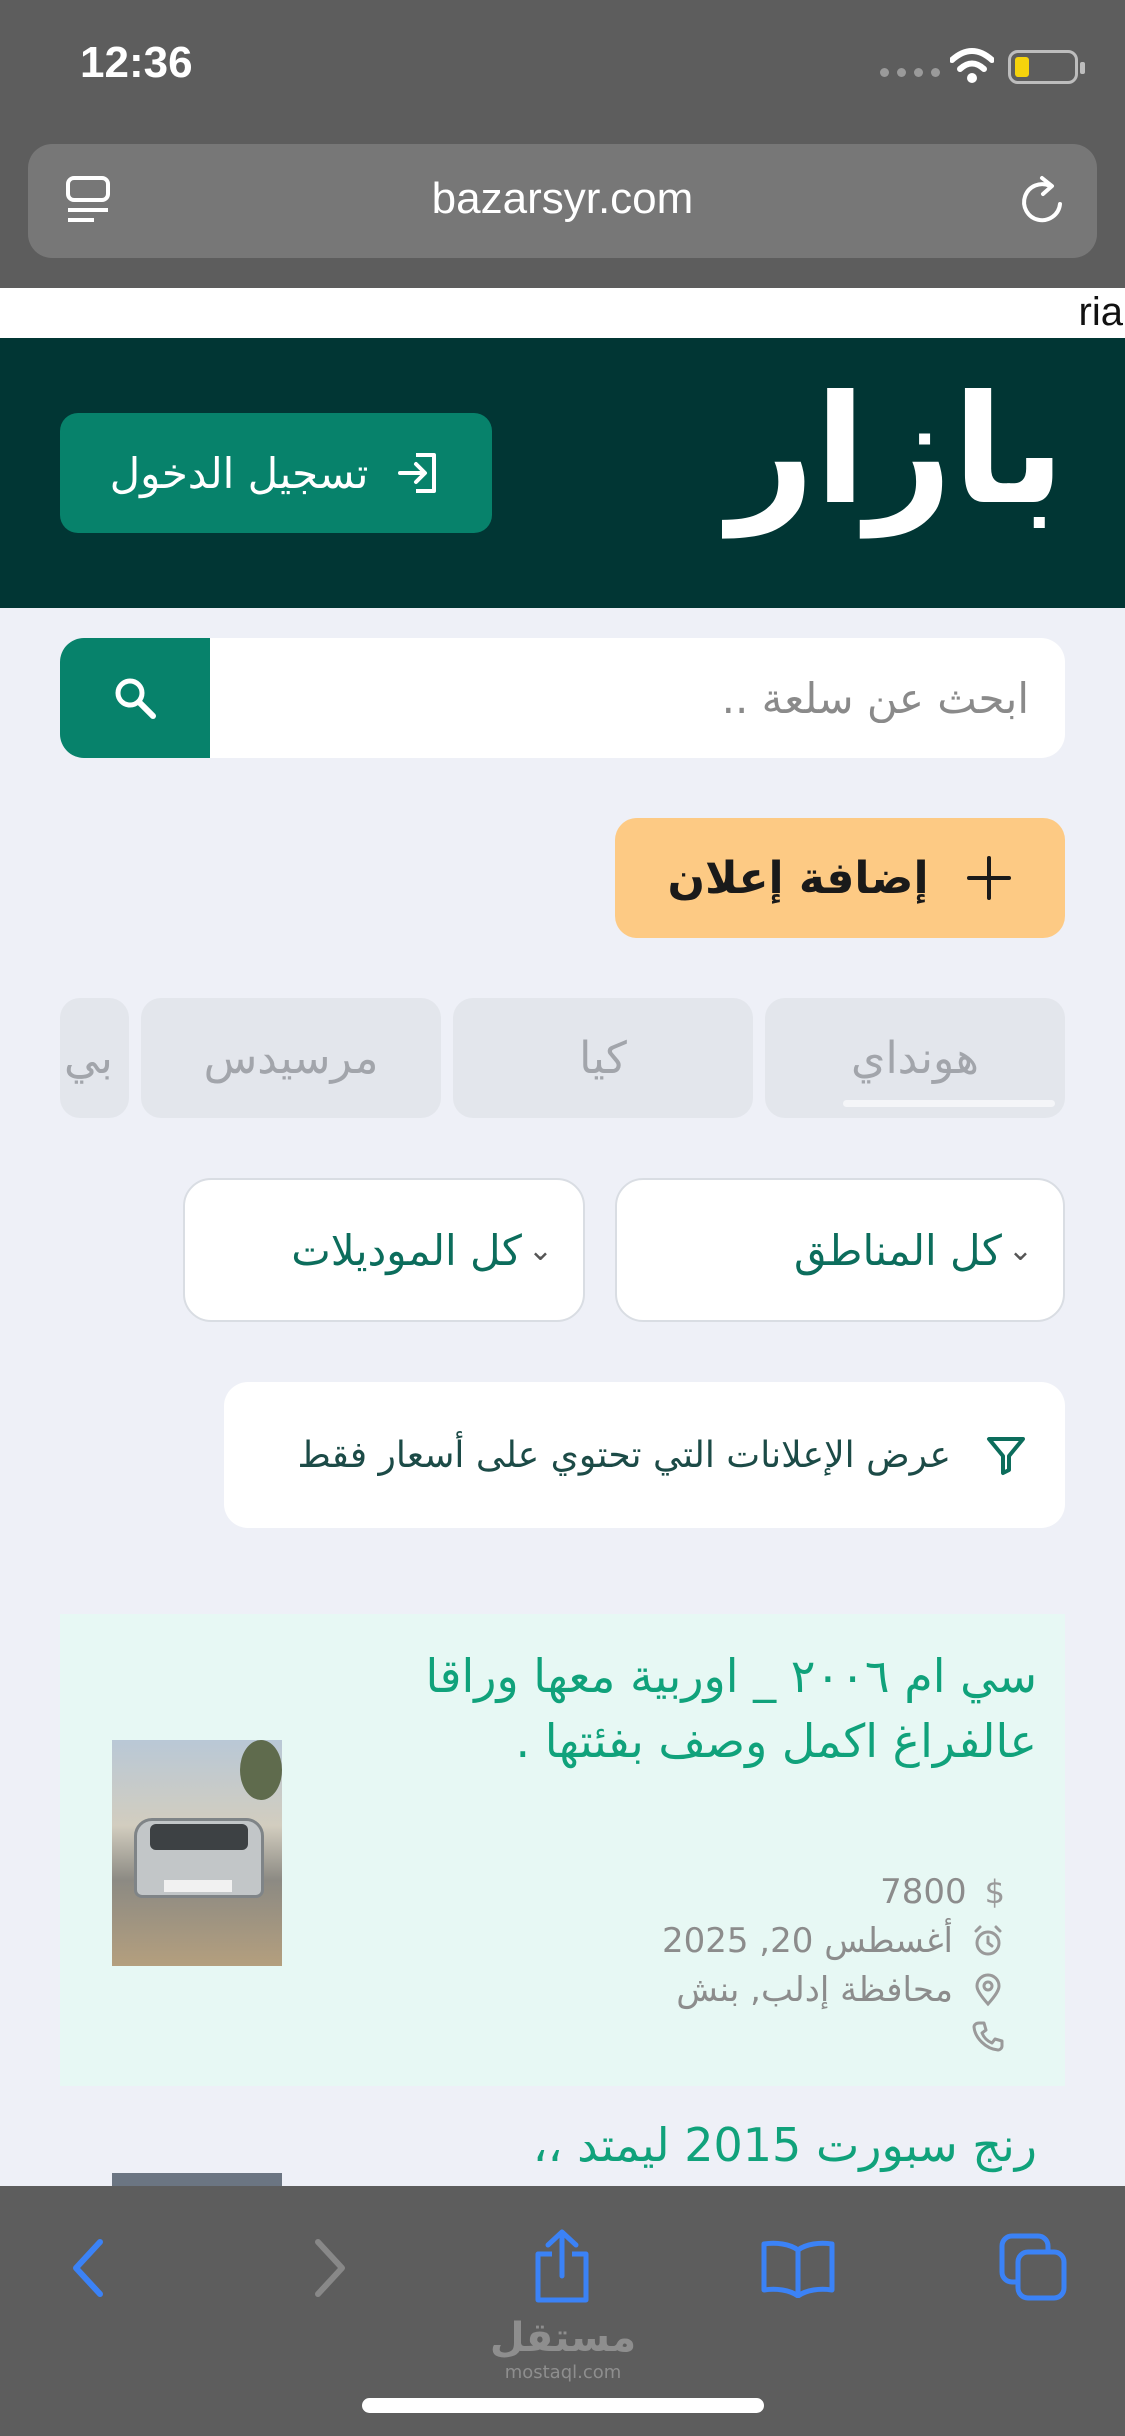  Describe the element at coordinates (94, 1058) in the screenshot. I see `brand-chip-partial: بي` at that location.